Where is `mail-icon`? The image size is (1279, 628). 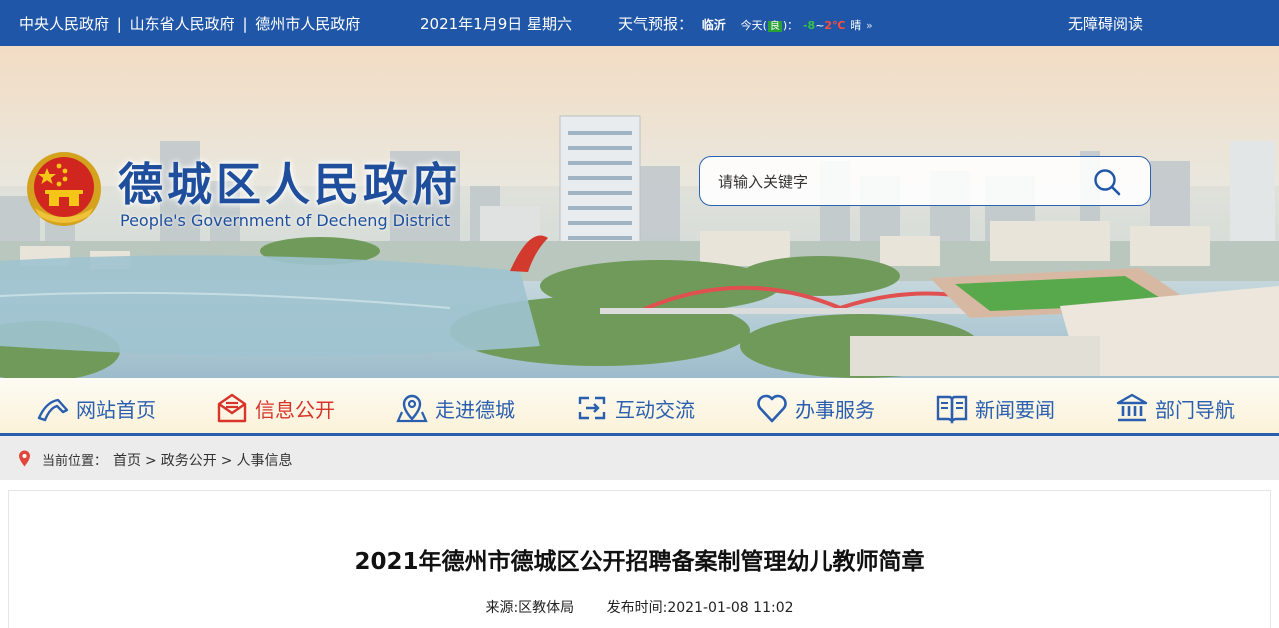 mail-icon is located at coordinates (232, 408).